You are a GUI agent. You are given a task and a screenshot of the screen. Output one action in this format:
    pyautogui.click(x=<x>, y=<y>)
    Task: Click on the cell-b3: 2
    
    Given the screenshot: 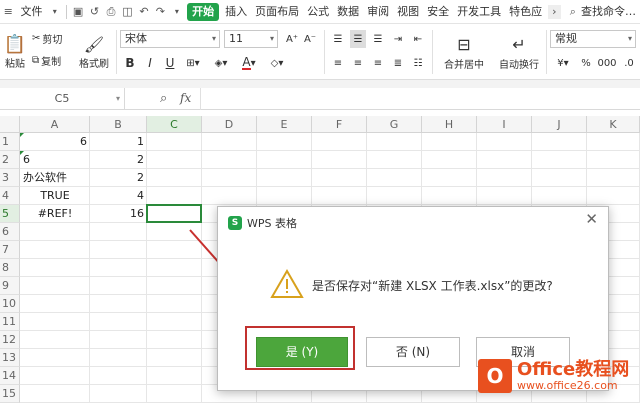 What is the action you would take?
    pyautogui.click(x=118, y=178)
    